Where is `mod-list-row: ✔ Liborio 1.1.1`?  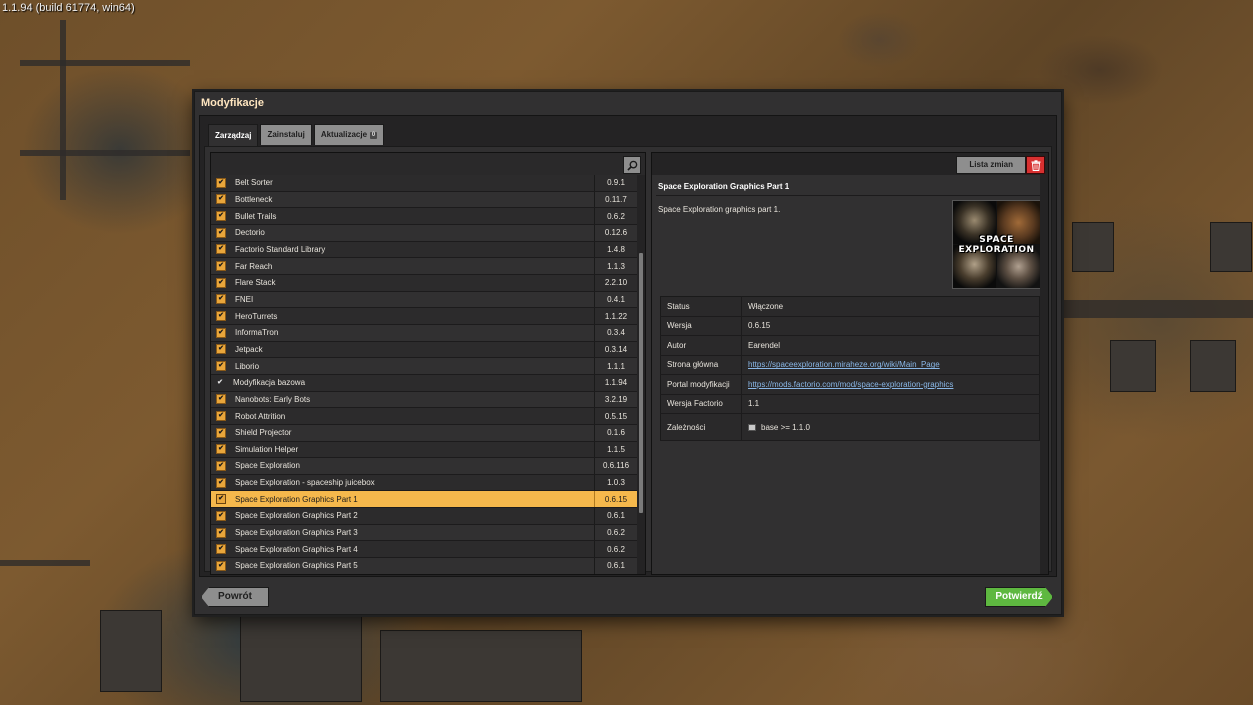 mod-list-row: ✔ Liborio 1.1.1 is located at coordinates (424, 366).